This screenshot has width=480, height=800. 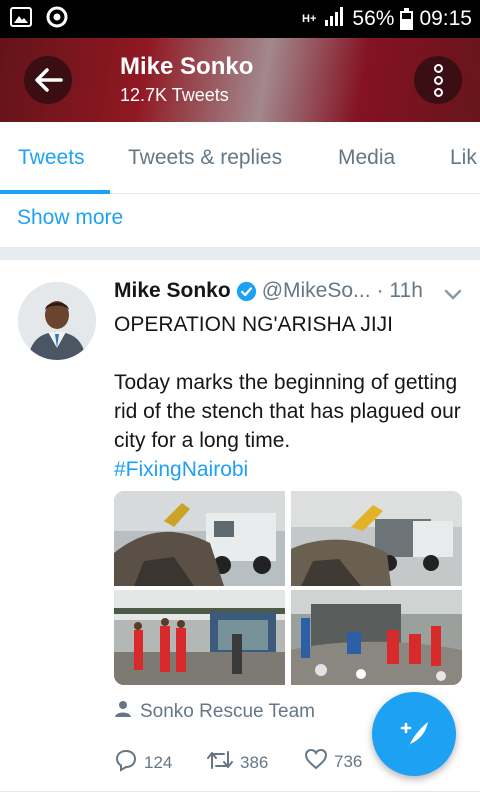 What do you see at coordinates (240, 254) in the screenshot?
I see `section-divider` at bounding box center [240, 254].